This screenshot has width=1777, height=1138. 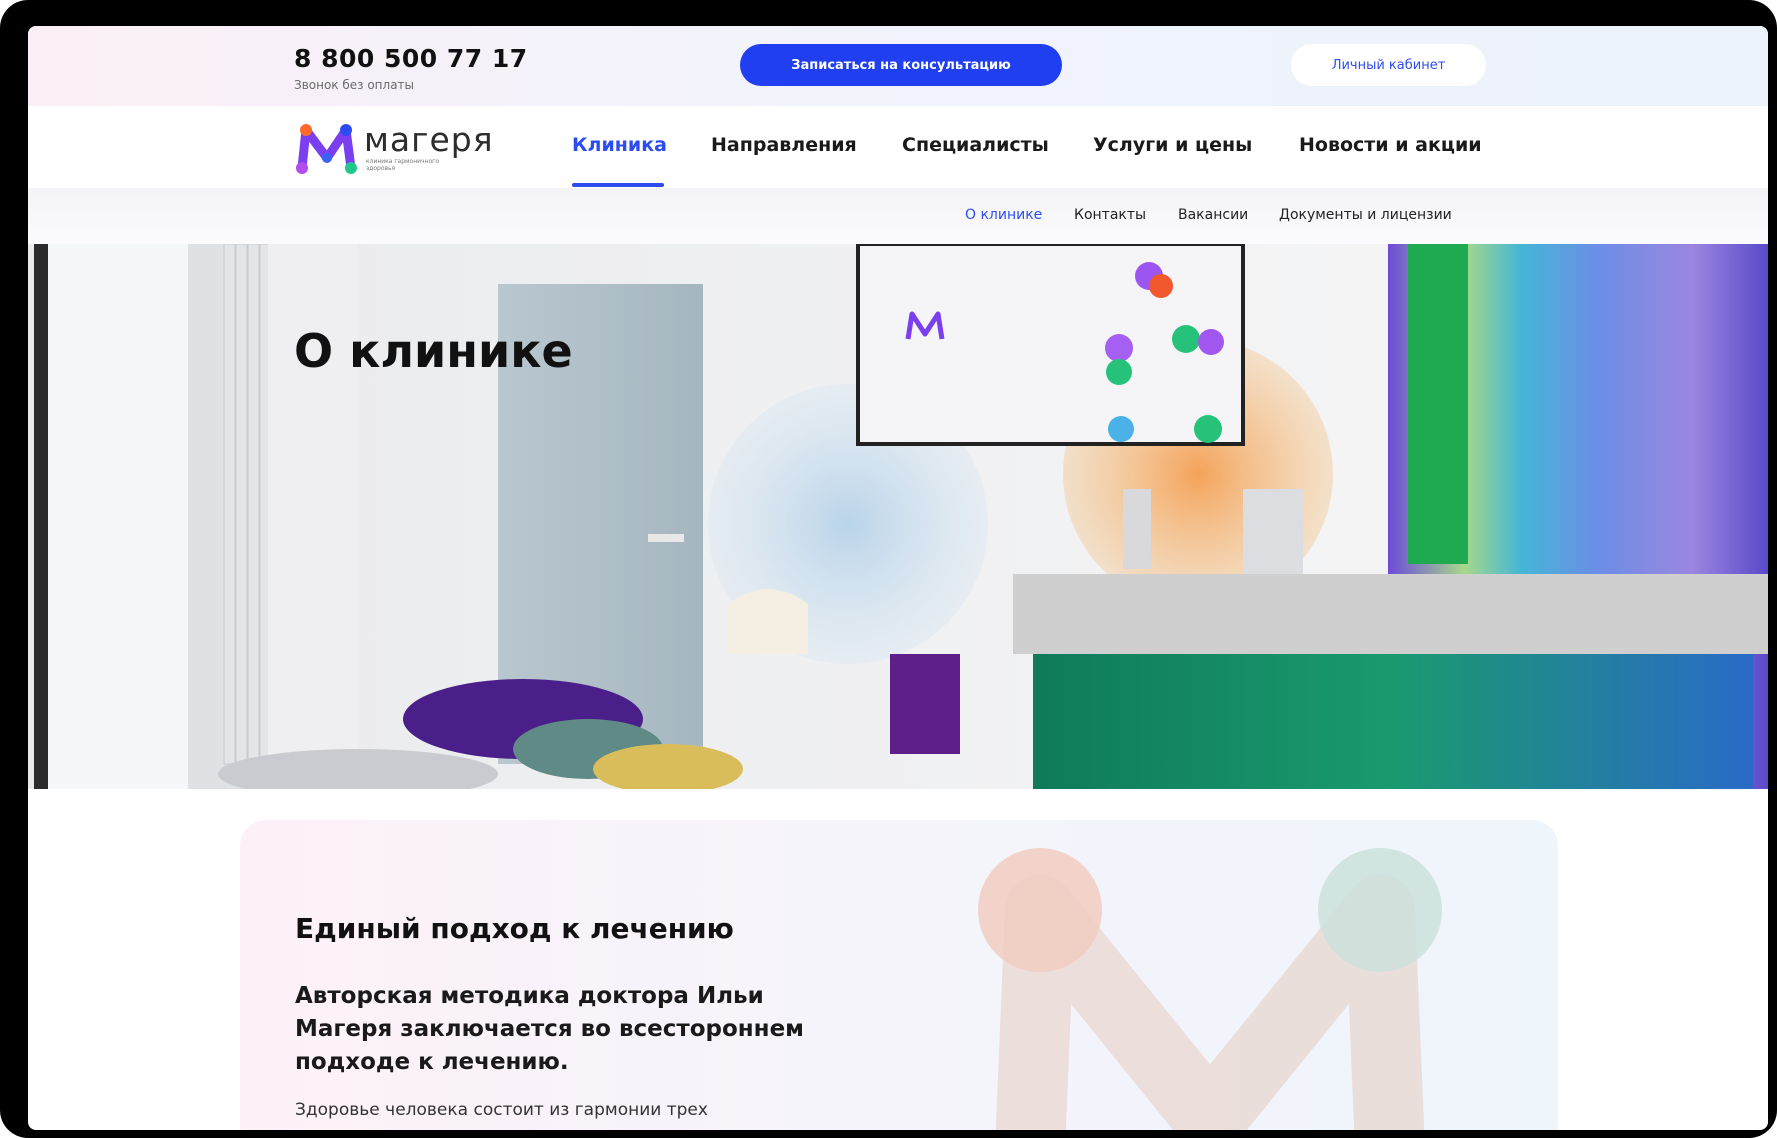 What do you see at coordinates (354, 85) in the screenshot?
I see `phone-caption: Звонок без оплаты` at bounding box center [354, 85].